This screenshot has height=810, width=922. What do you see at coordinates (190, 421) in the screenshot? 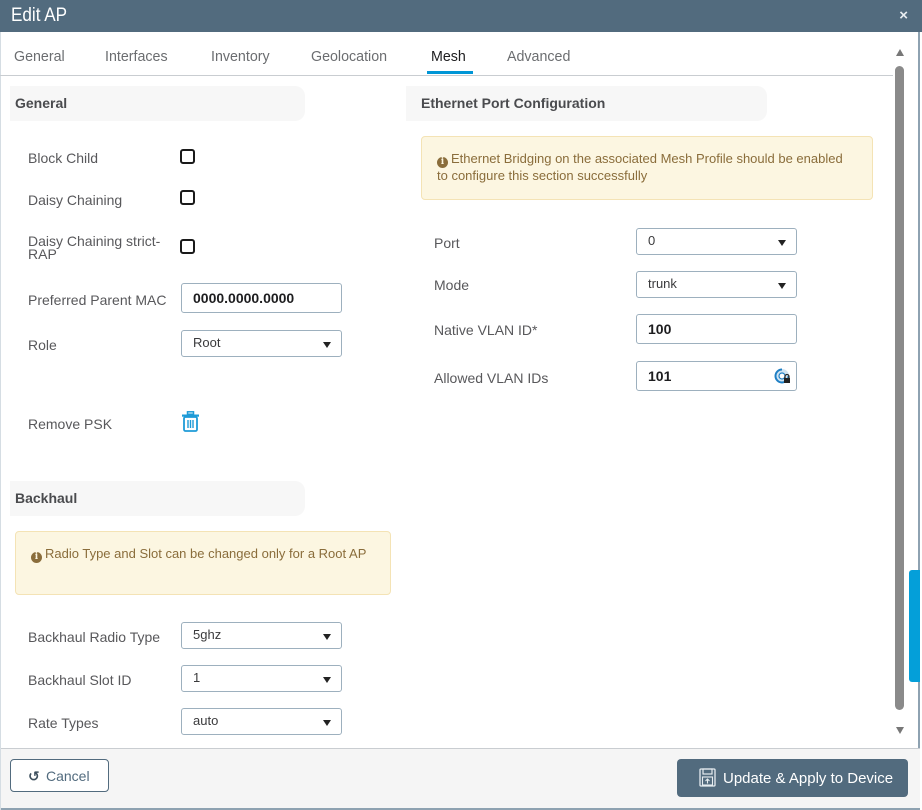
I see `trash-icon` at bounding box center [190, 421].